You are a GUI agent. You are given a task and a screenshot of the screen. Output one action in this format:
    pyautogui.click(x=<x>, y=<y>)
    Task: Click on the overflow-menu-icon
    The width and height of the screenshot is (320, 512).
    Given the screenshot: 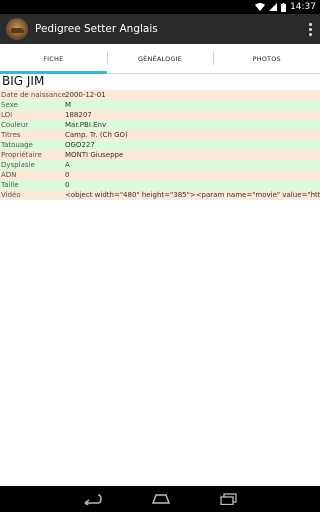 What is the action you would take?
    pyautogui.click(x=310, y=29)
    